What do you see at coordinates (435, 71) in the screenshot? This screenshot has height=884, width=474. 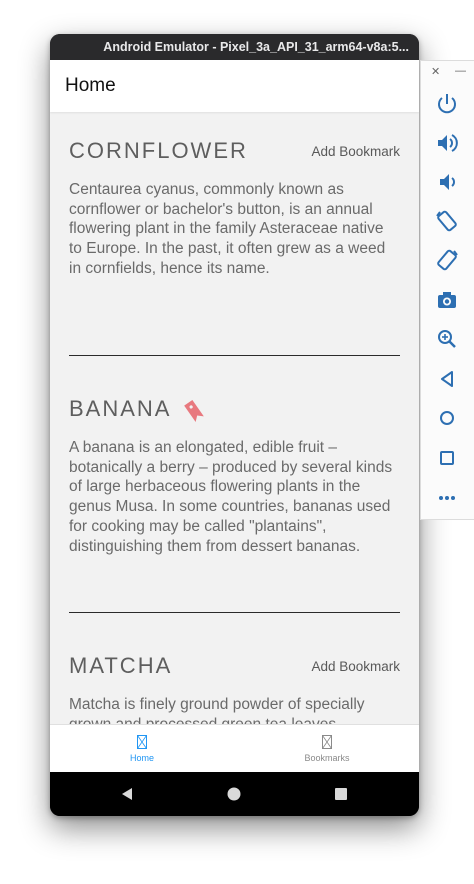 I see `close-icon: ✕` at bounding box center [435, 71].